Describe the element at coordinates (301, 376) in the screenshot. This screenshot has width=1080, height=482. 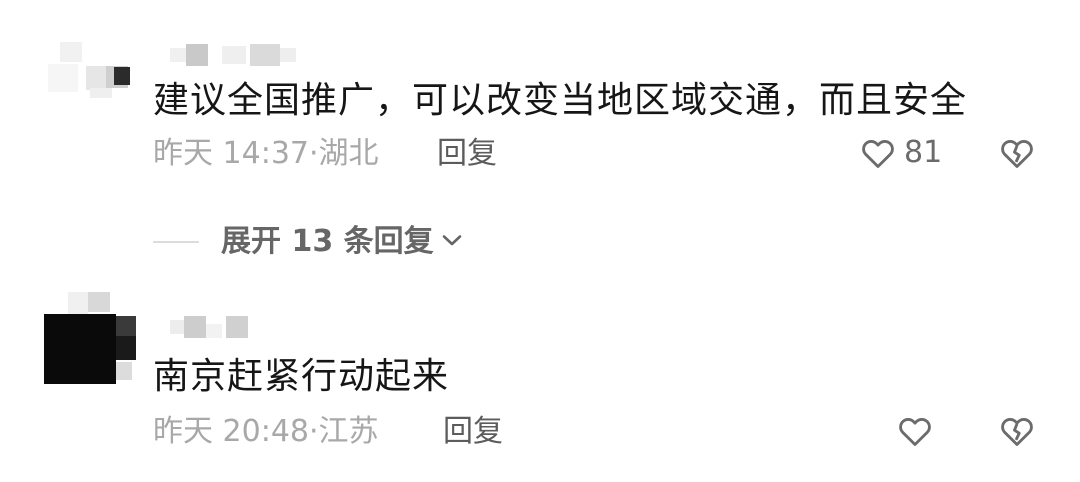
I see `comment-text: 南京赶紧行动起来` at that location.